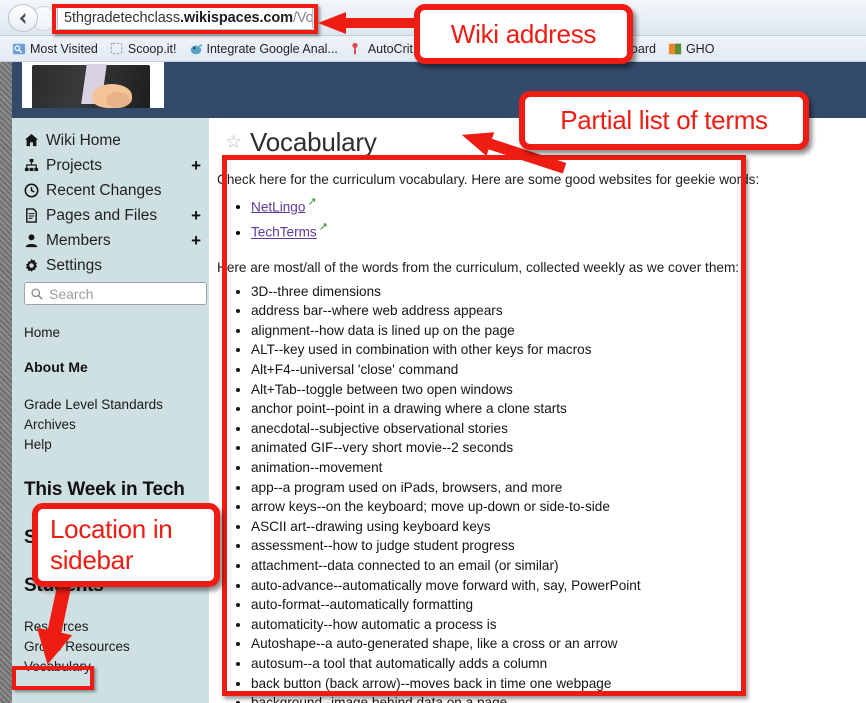  I want to click on annotation-label: Partial list of terms, so click(664, 120).